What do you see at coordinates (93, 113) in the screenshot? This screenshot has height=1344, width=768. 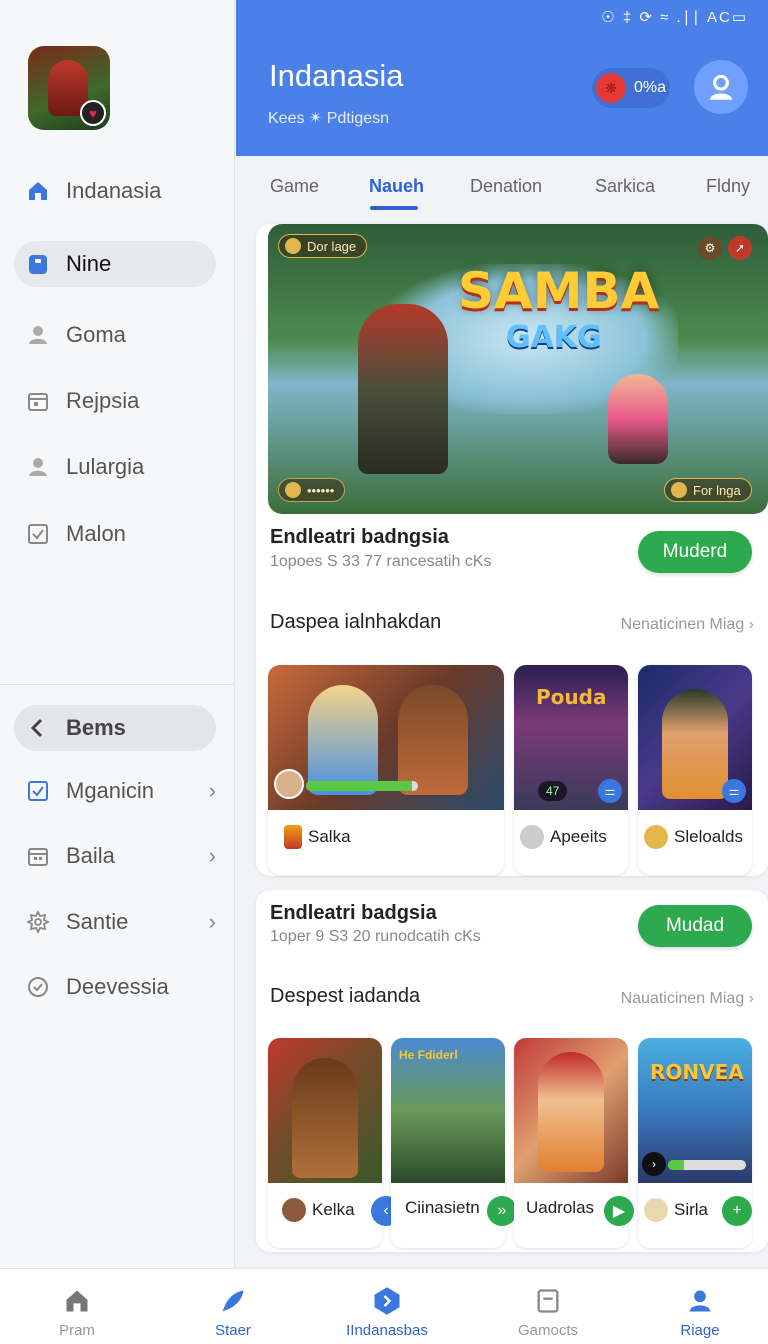 I see `heart-icon: ♥` at bounding box center [93, 113].